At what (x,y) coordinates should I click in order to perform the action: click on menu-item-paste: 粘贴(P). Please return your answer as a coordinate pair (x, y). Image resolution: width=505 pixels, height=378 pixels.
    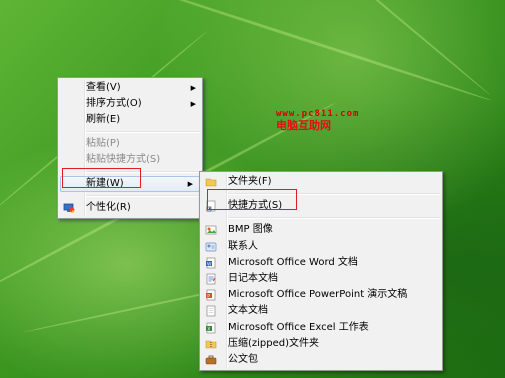
    Looking at the image, I should click on (130, 144).